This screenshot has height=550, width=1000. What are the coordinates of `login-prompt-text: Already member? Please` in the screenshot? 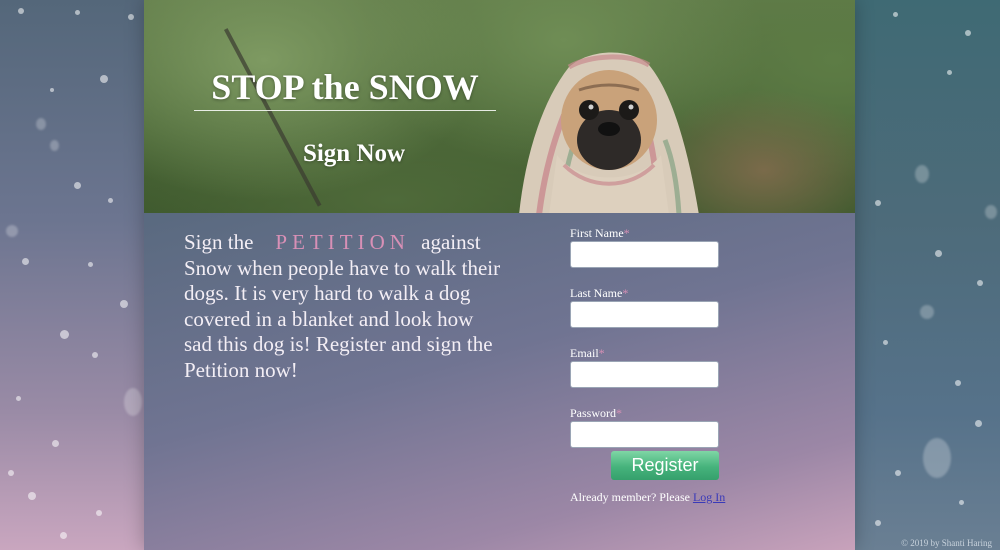 It's located at (631, 497).